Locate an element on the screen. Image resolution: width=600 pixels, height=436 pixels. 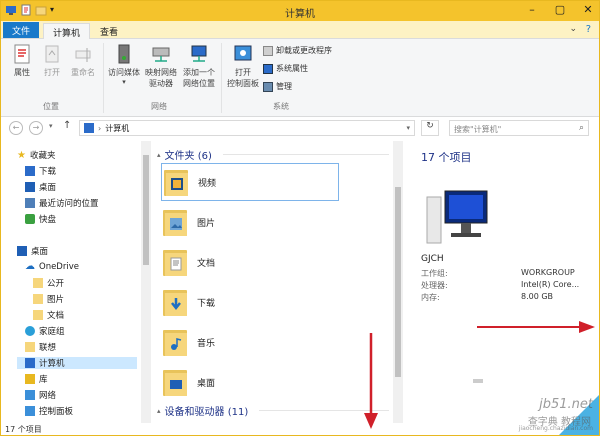
rename-icon is located at coordinates (83, 55).